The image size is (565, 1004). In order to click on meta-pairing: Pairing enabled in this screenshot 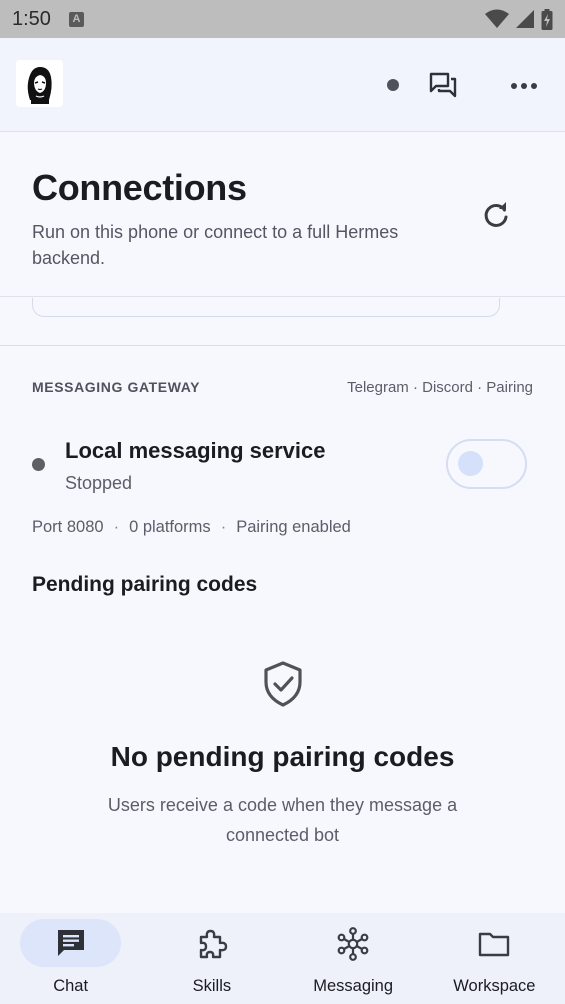, I will do `click(293, 527)`.